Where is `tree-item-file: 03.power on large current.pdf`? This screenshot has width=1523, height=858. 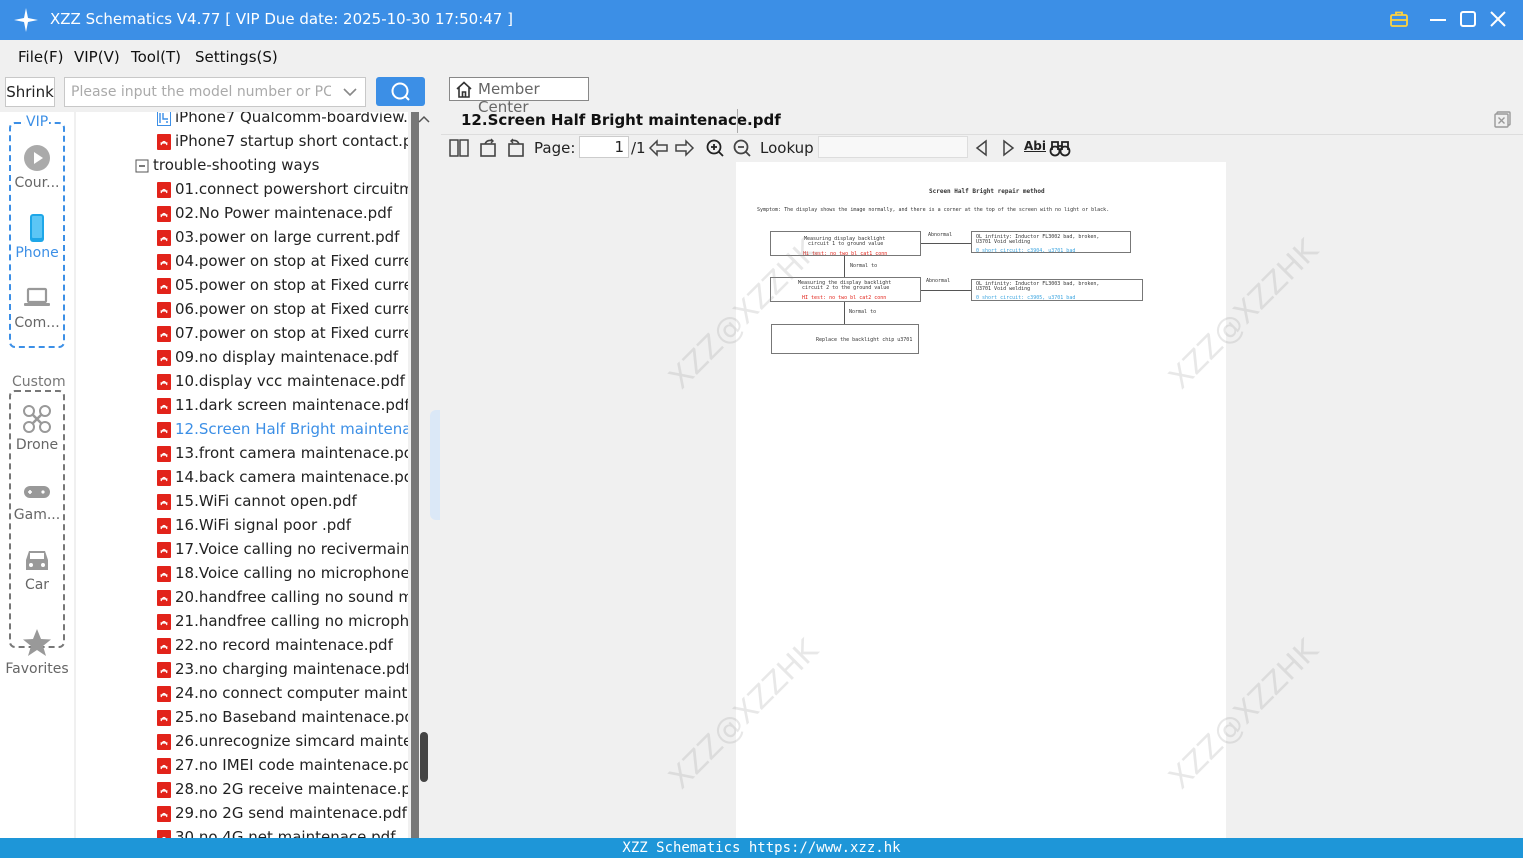
tree-item-file: 03.power on large current.pdf is located at coordinates (242, 238).